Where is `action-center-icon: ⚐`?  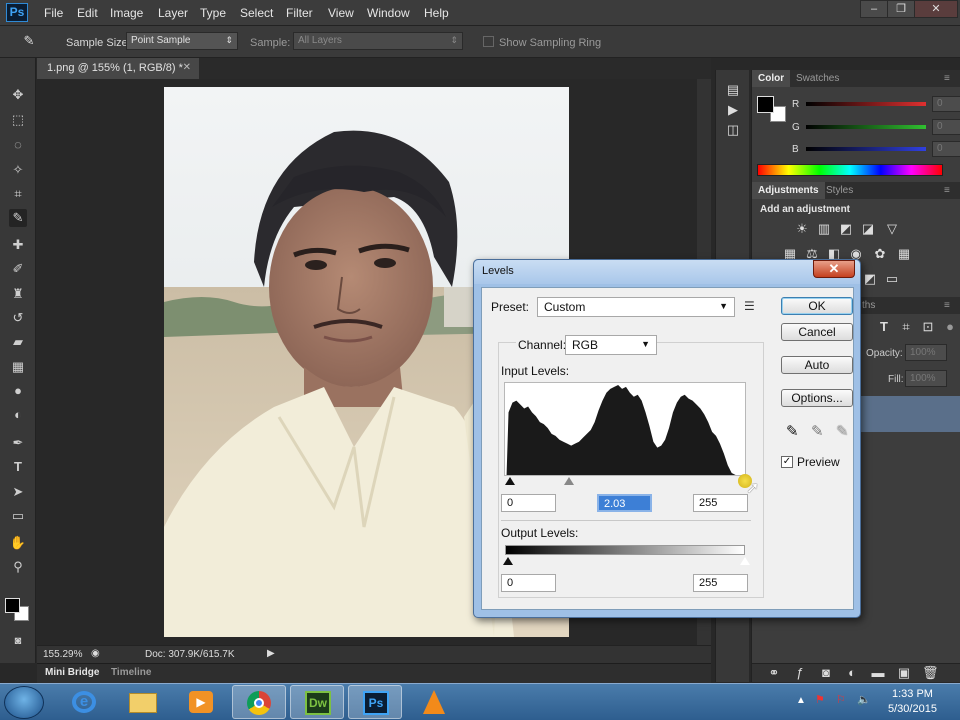
action-center-icon: ⚐ is located at coordinates (841, 699).